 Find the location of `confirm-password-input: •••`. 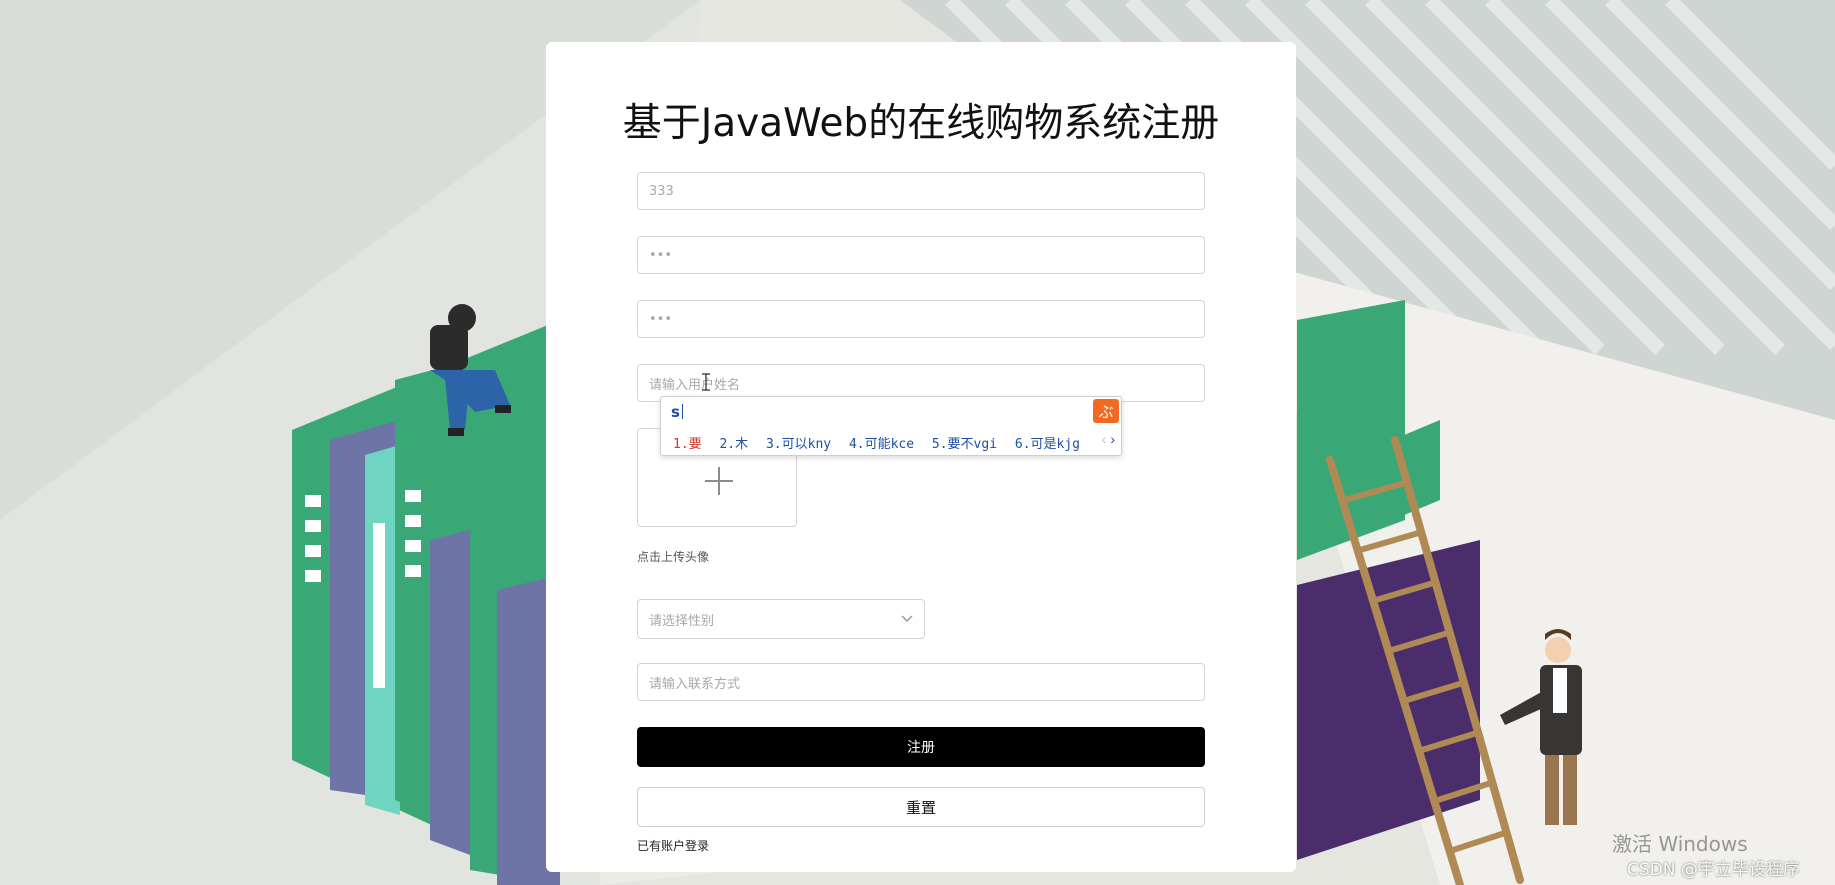

confirm-password-input: ••• is located at coordinates (921, 319).